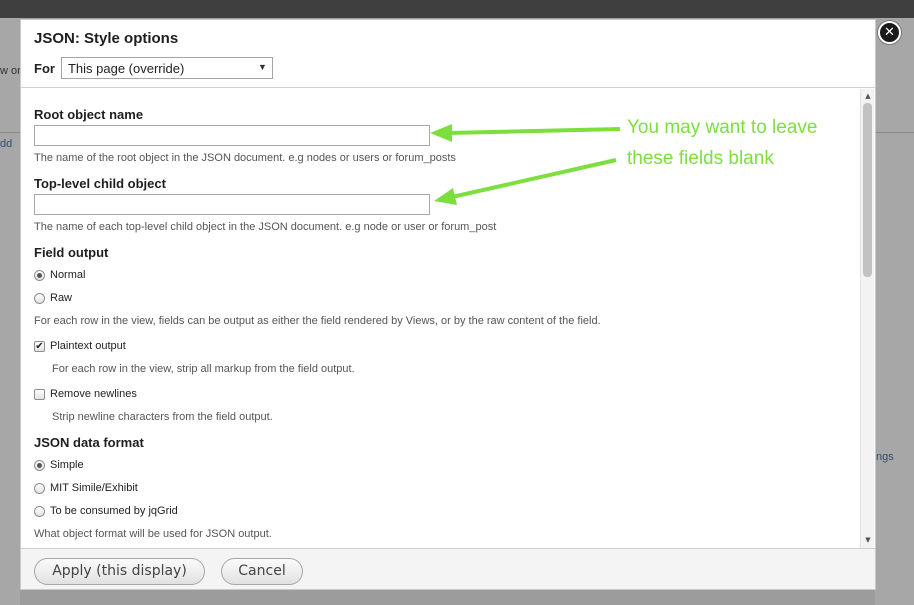 The width and height of the screenshot is (914, 605). What do you see at coordinates (61, 298) in the screenshot?
I see `field-output-raw-label: Raw` at bounding box center [61, 298].